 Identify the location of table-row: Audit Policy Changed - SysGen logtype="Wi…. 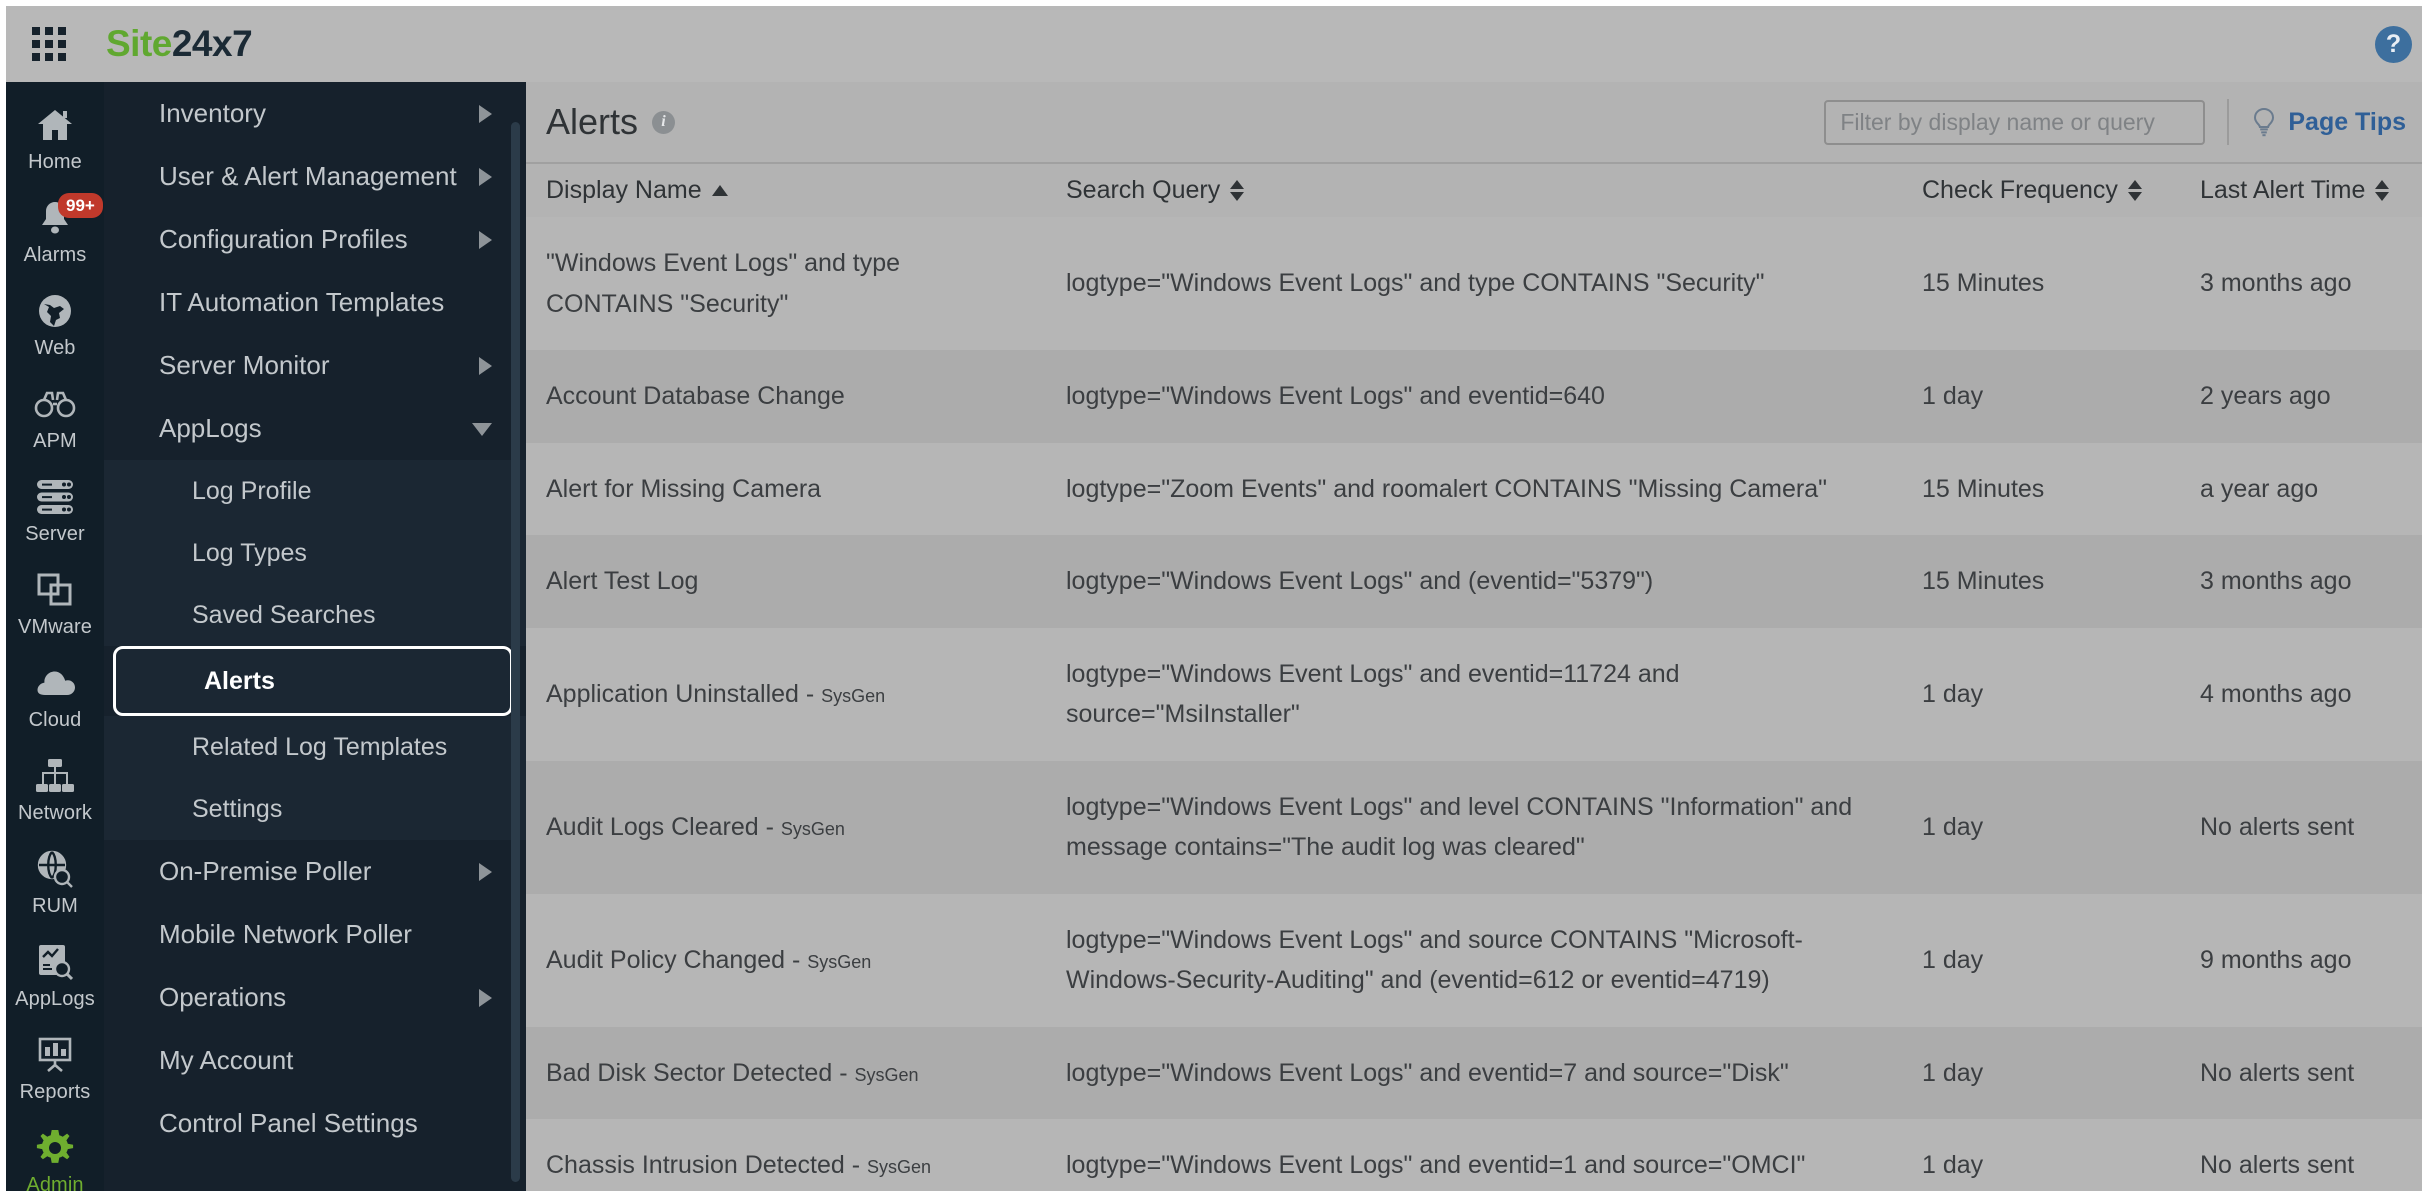
(1474, 960).